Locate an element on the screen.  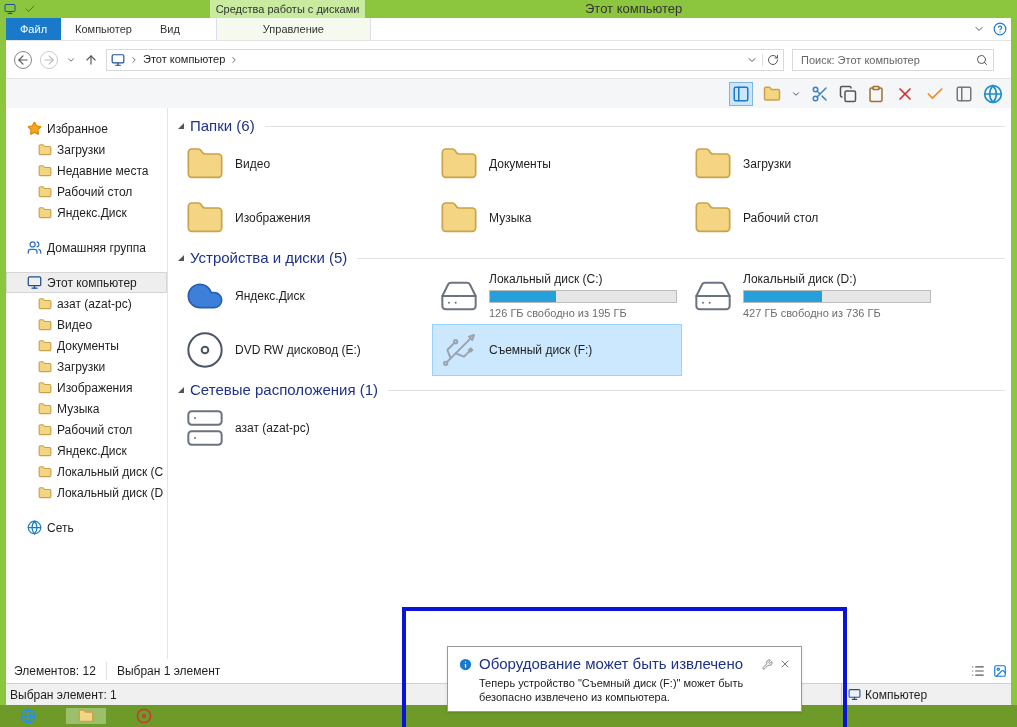
paste-icon is located at coordinates (876, 93).